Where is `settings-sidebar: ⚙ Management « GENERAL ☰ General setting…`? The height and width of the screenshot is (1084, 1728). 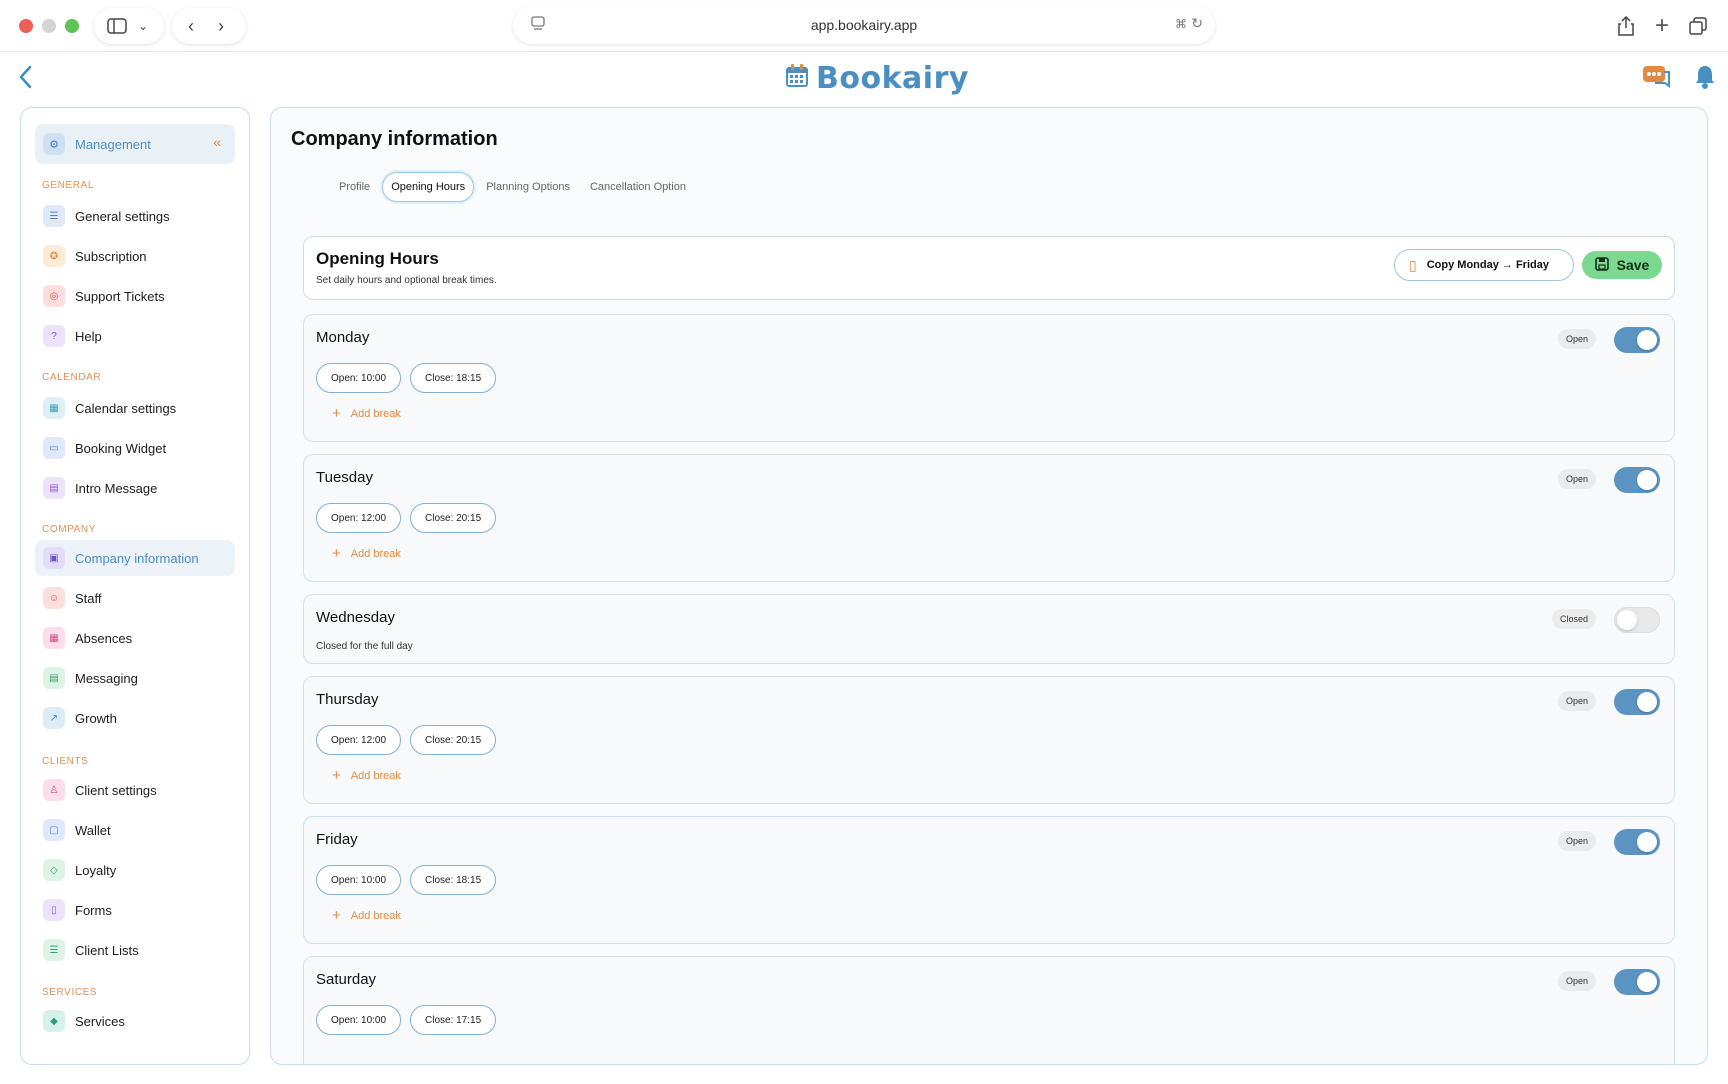
settings-sidebar: ⚙ Management « GENERAL ☰ General setting… is located at coordinates (135, 586).